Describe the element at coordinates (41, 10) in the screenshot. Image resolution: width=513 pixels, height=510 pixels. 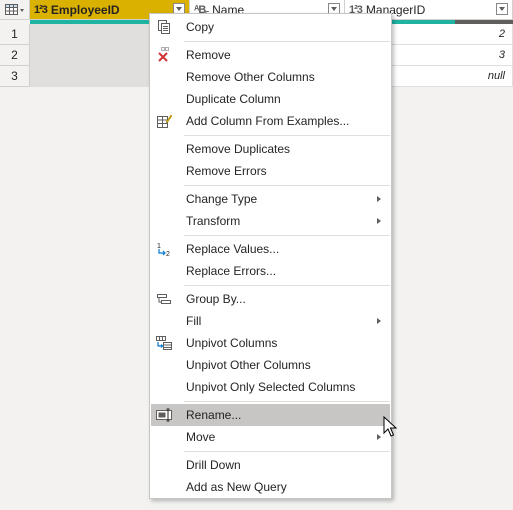
I see `whole-number-type-icon: 1²3` at that location.